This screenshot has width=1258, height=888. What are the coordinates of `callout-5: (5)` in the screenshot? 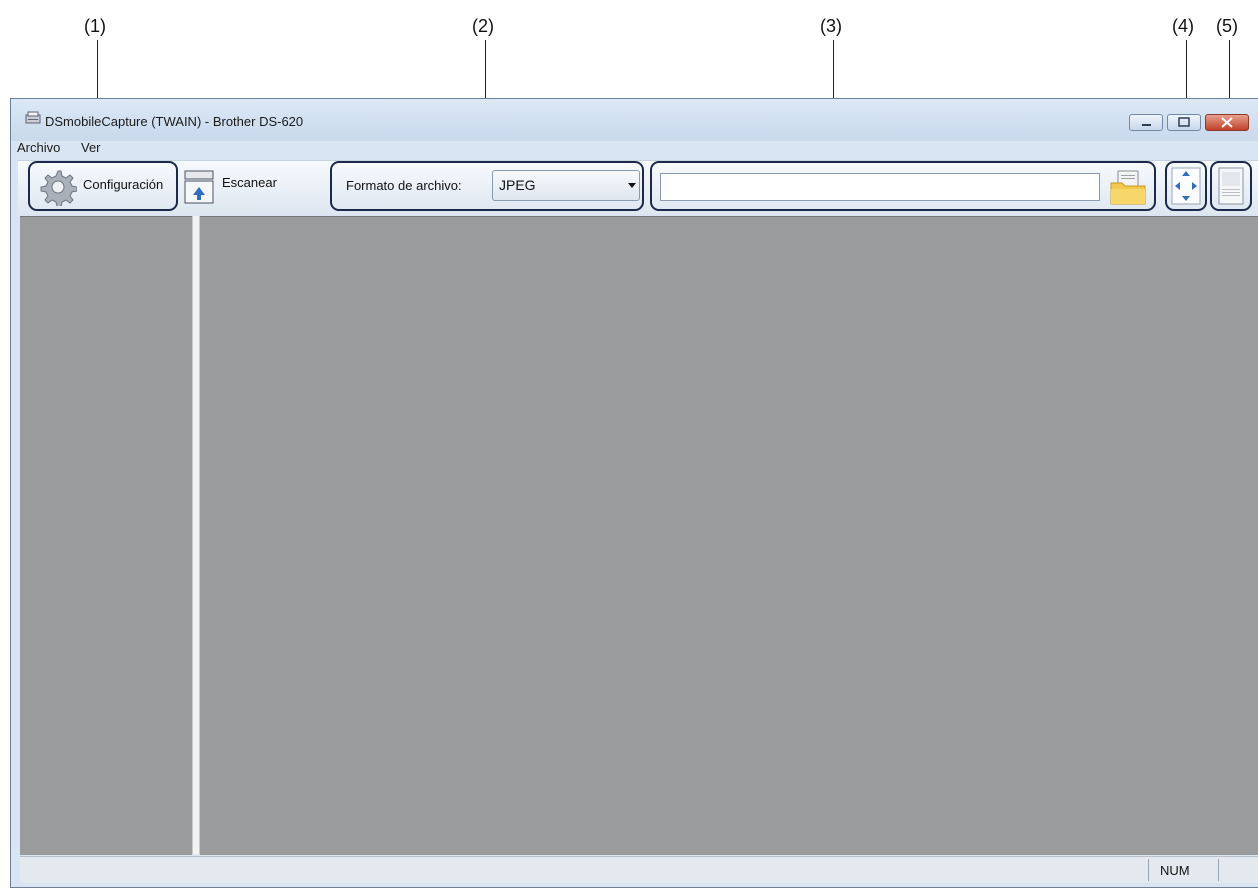 It's located at (1227, 26).